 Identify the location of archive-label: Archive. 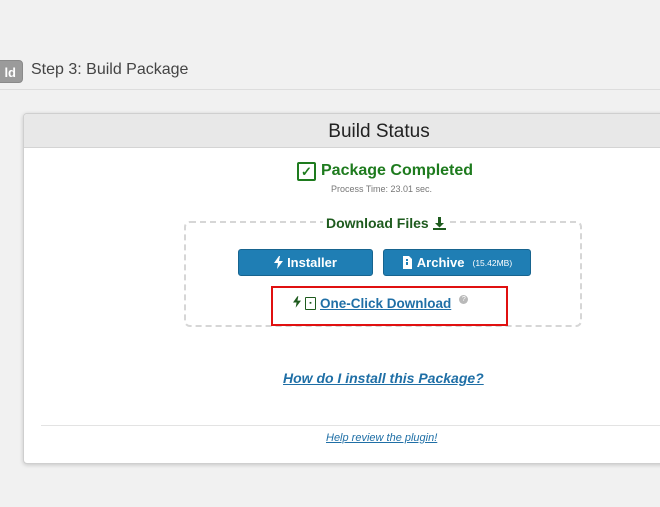
(440, 262).